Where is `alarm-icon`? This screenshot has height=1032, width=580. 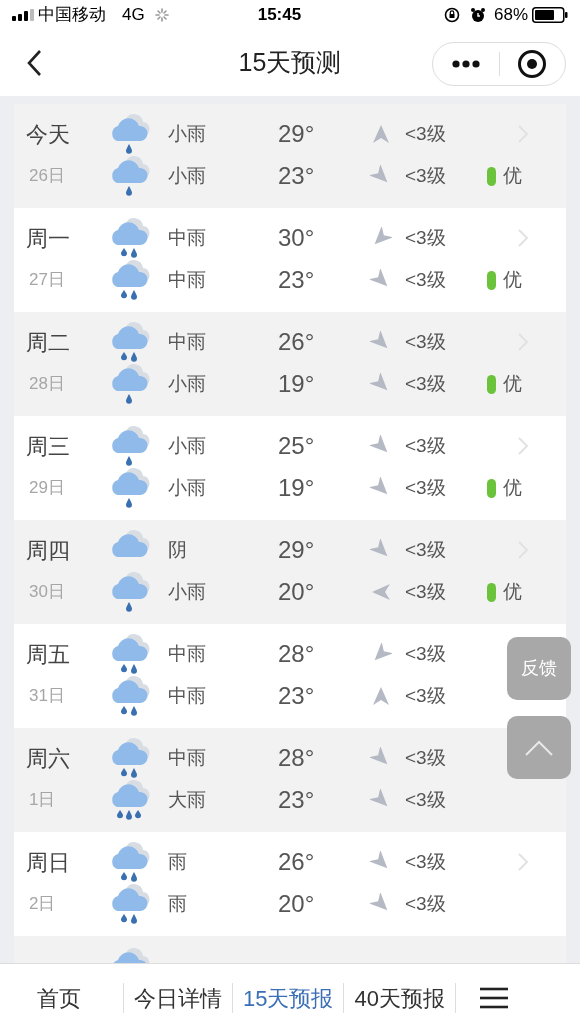 alarm-icon is located at coordinates (477, 15).